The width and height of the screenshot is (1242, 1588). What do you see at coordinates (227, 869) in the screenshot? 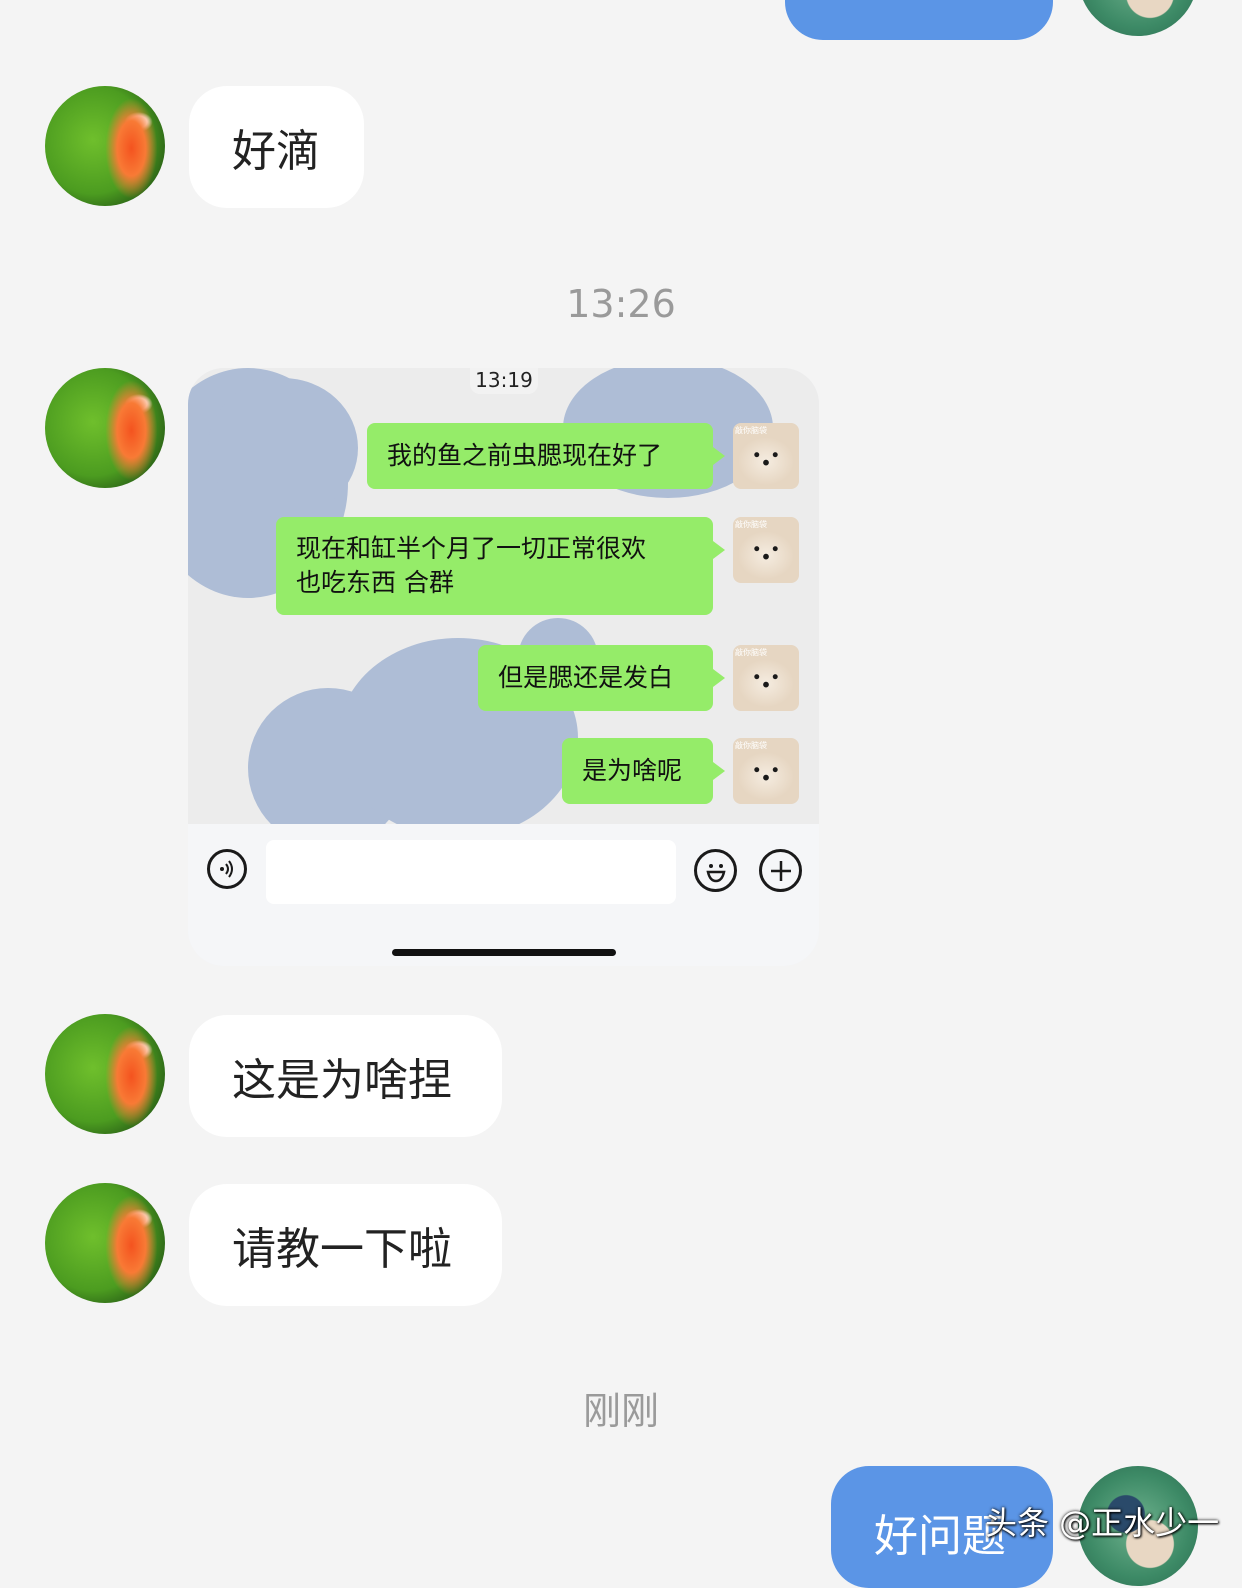
I see `voice-icon` at bounding box center [227, 869].